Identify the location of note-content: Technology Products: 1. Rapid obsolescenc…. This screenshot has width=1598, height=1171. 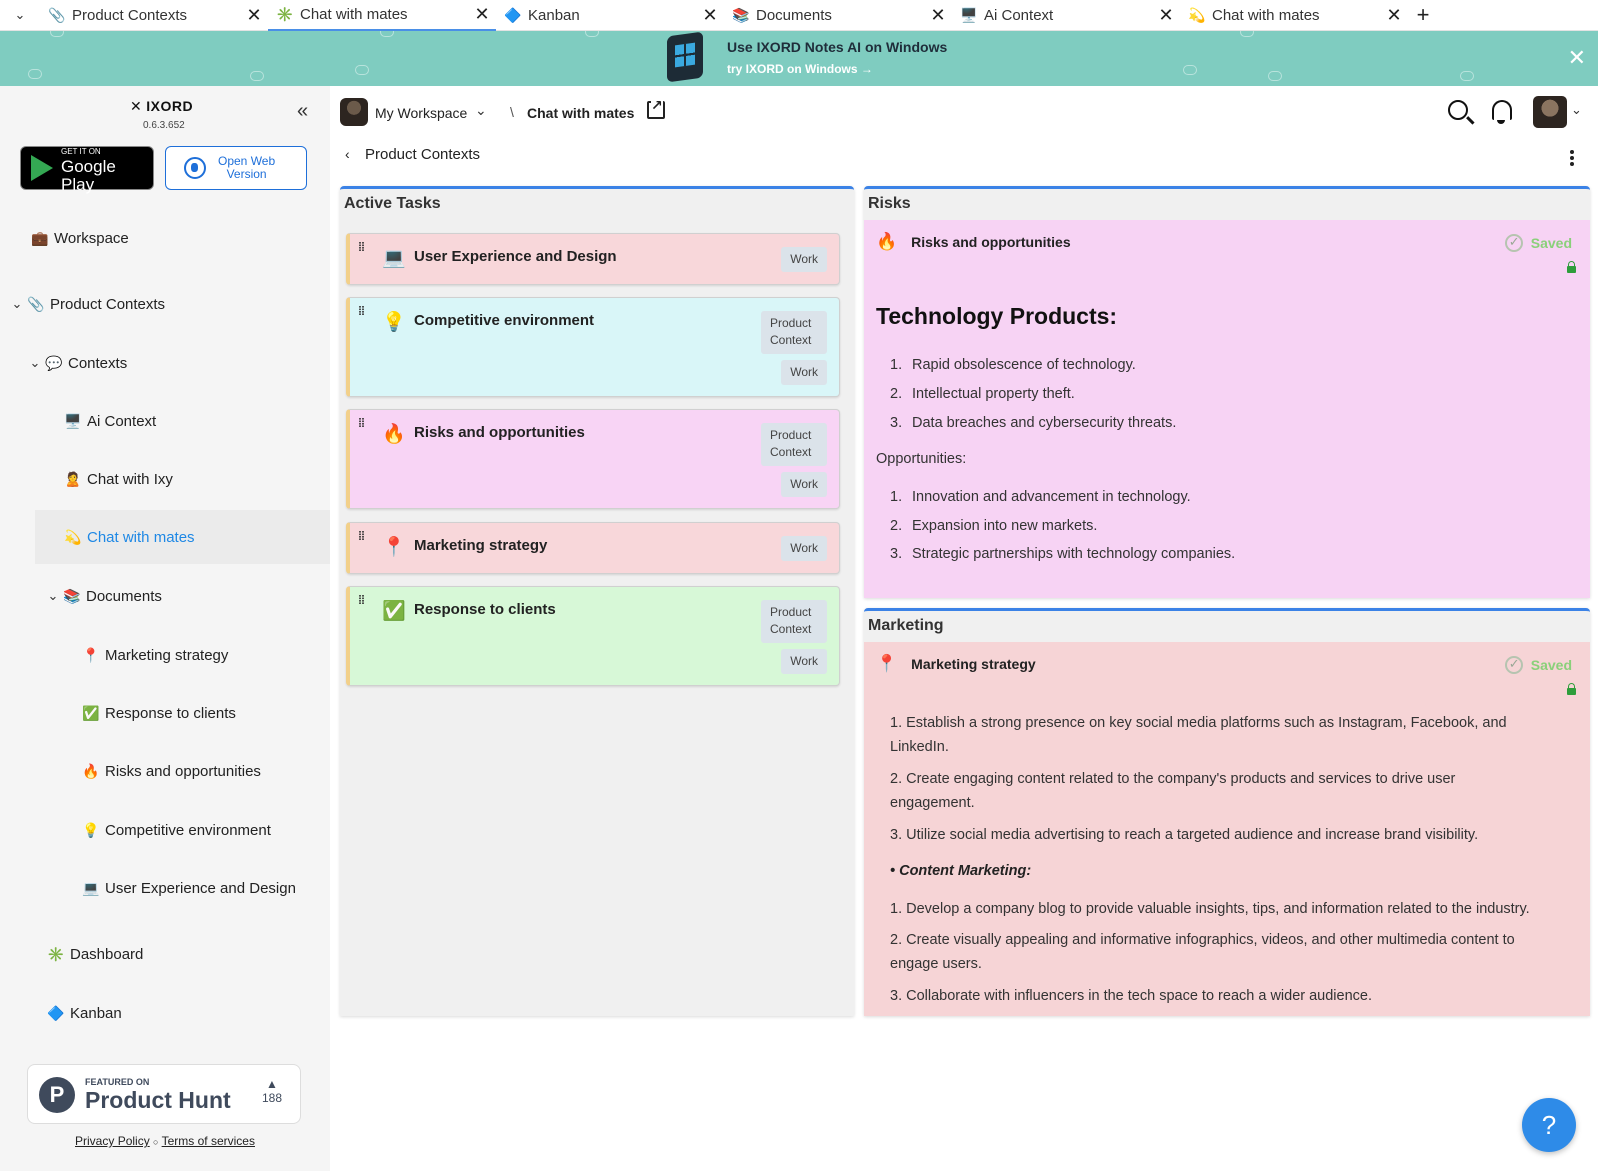
(1223, 435).